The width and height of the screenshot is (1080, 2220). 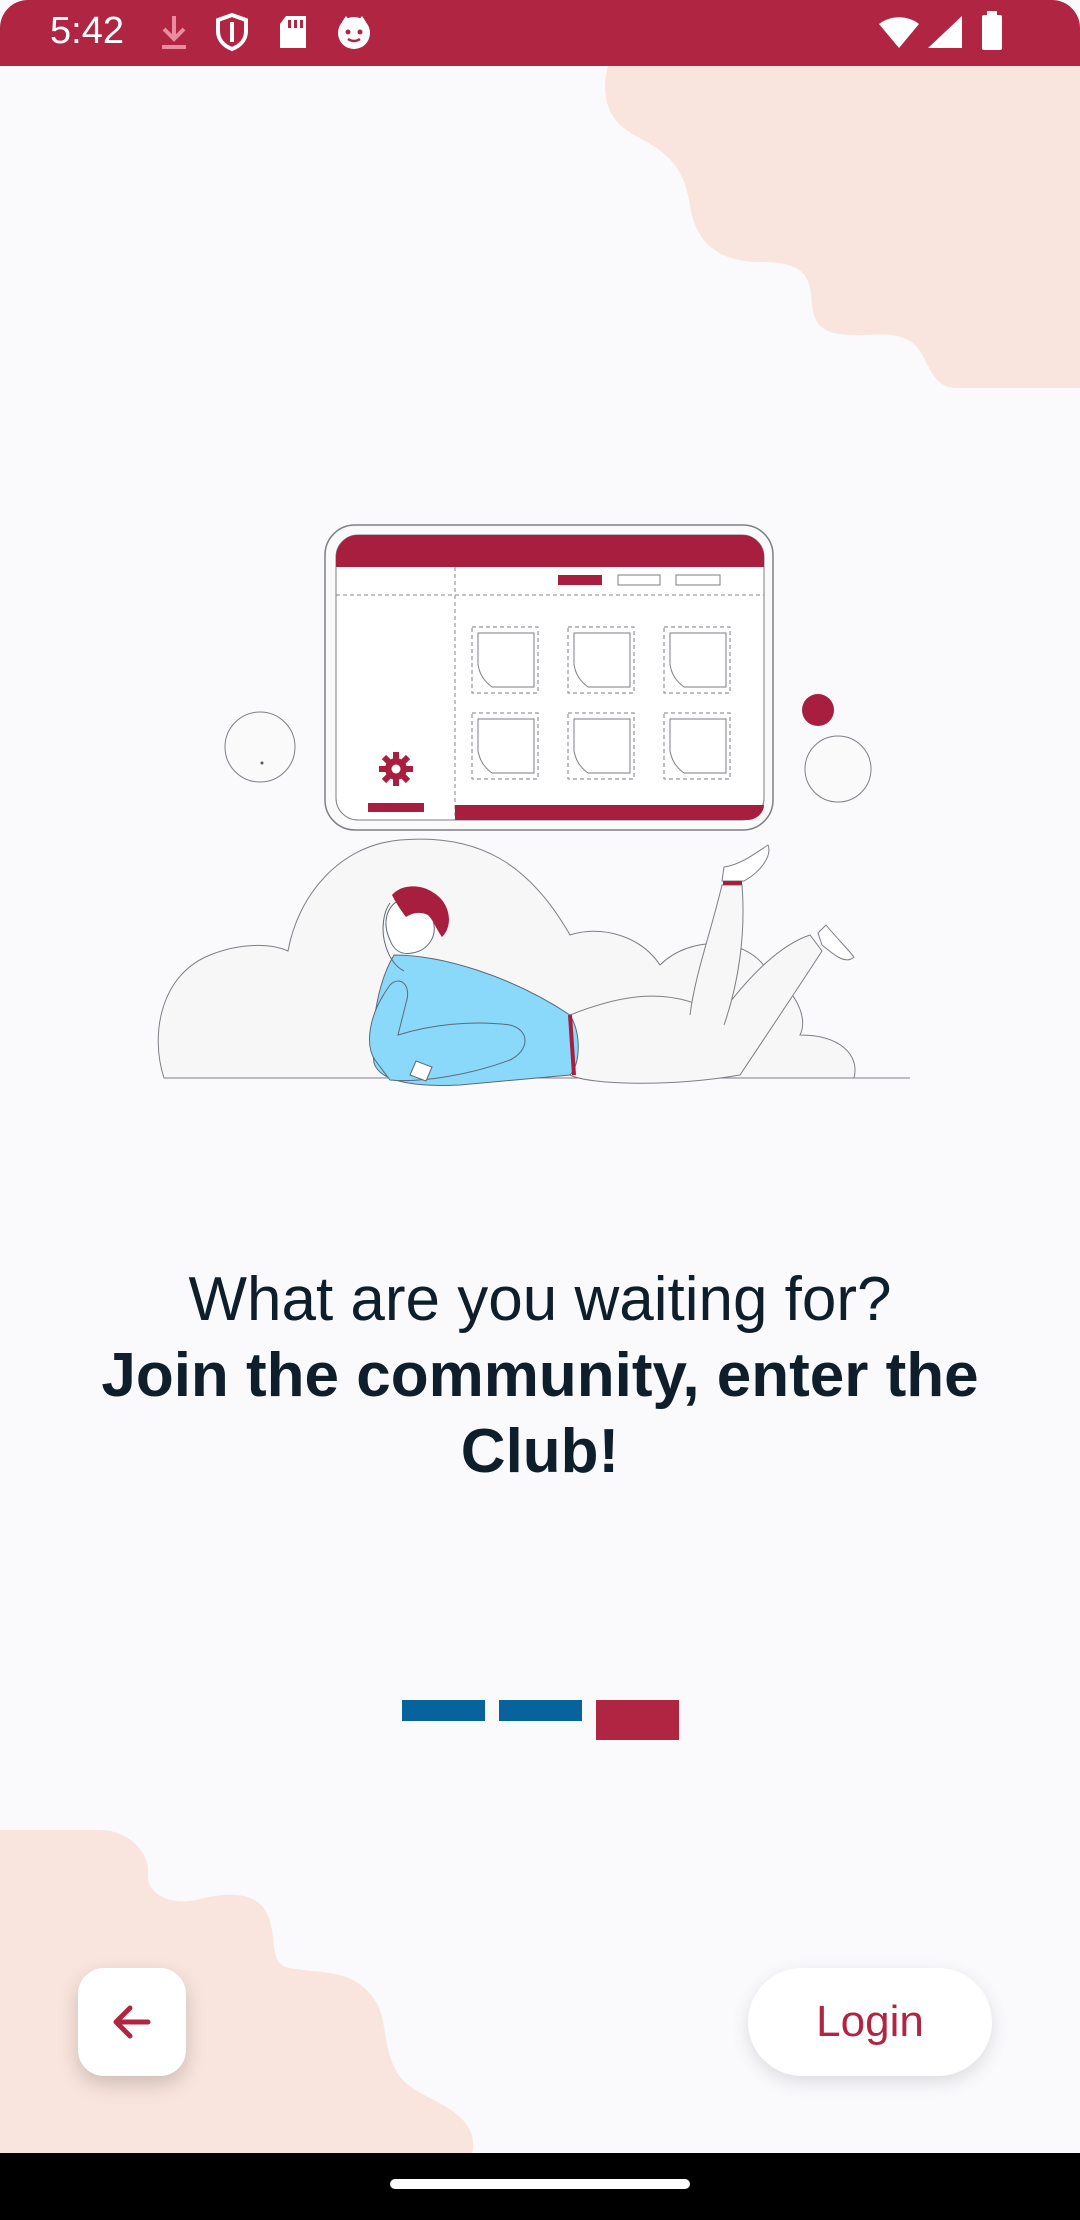 What do you see at coordinates (232, 32) in the screenshot?
I see `shield-icon` at bounding box center [232, 32].